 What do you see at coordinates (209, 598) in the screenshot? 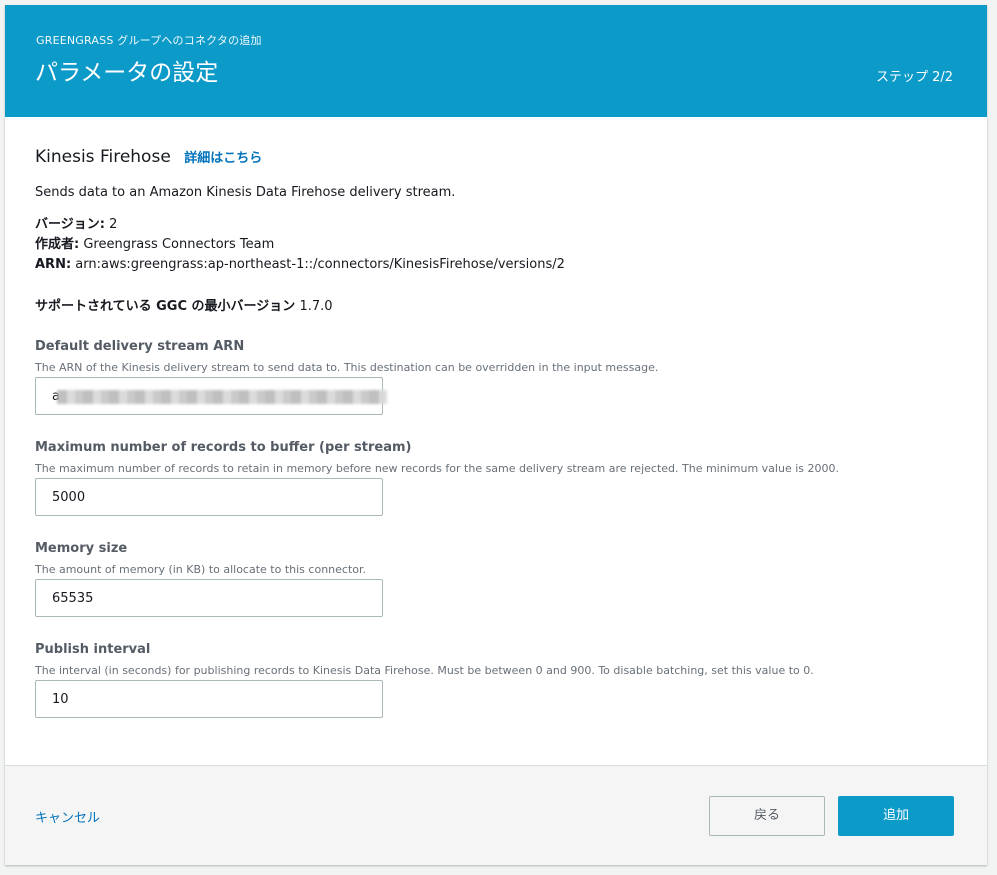
I see `memory-size-input: 65535` at bounding box center [209, 598].